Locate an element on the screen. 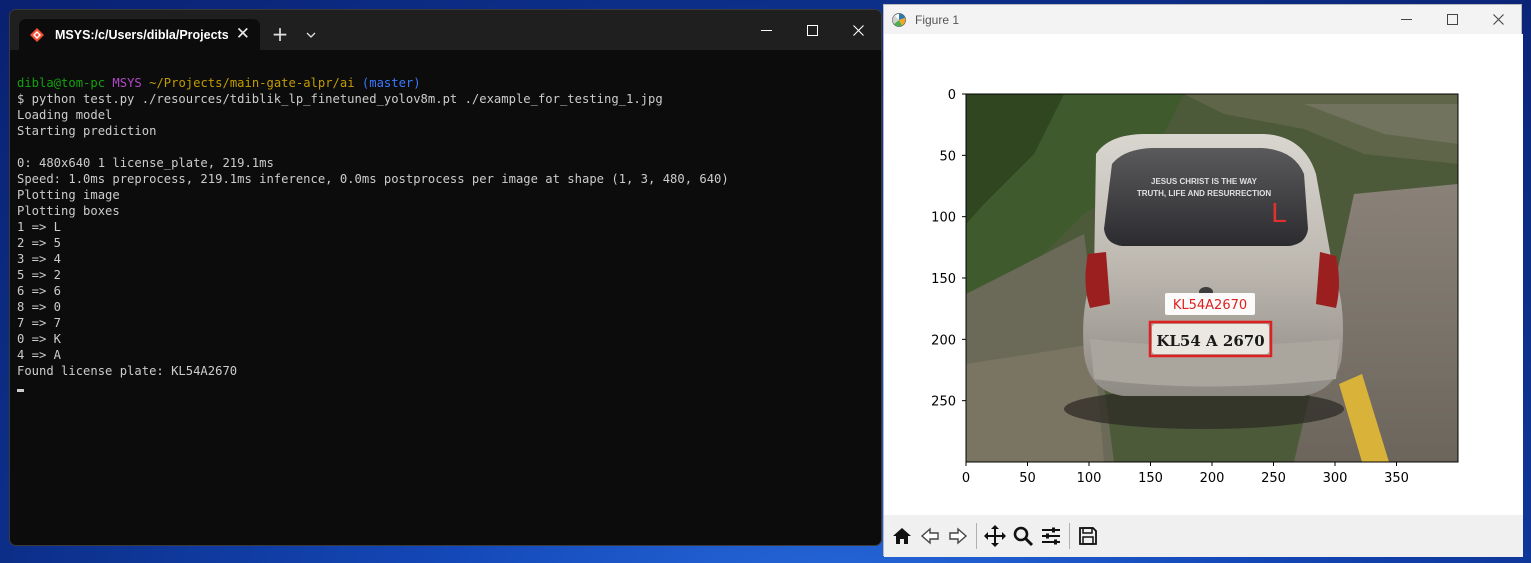 The width and height of the screenshot is (1531, 563). prompt-user-host: dibla@tom-pc is located at coordinates (61, 83).